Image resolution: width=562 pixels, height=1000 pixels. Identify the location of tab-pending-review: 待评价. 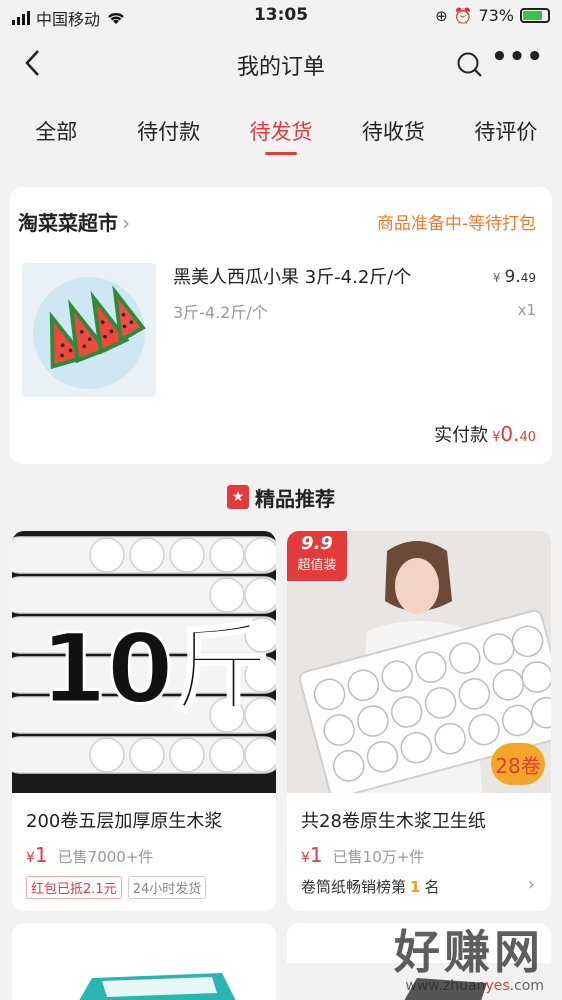
(506, 136).